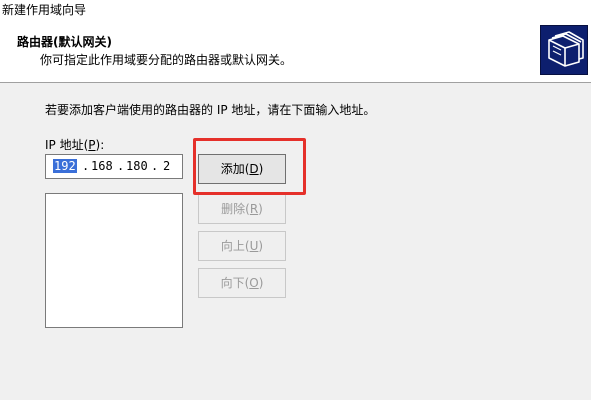 The width and height of the screenshot is (591, 400). I want to click on ip-octet-1: 192, so click(65, 166).